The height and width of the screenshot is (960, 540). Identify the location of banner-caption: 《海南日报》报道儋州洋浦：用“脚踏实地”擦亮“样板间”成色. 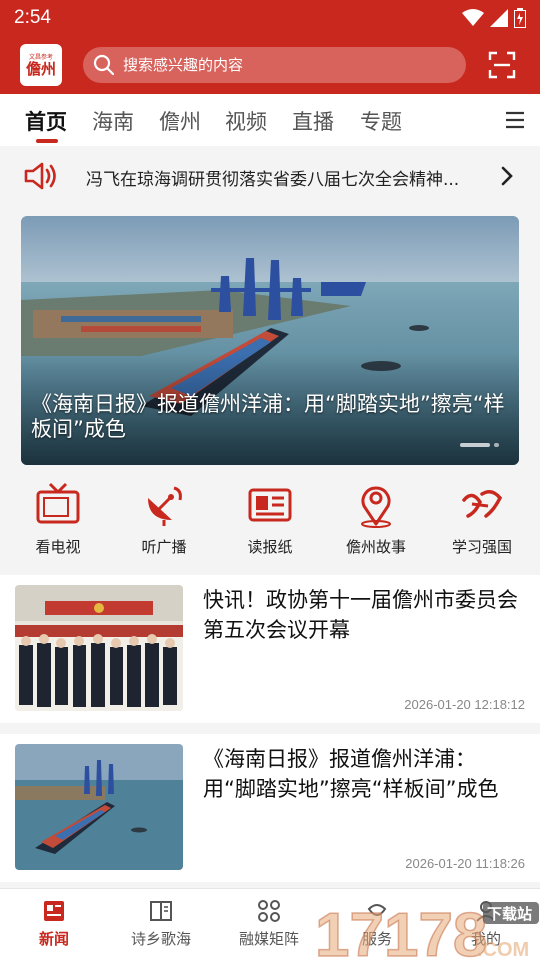
(271, 417).